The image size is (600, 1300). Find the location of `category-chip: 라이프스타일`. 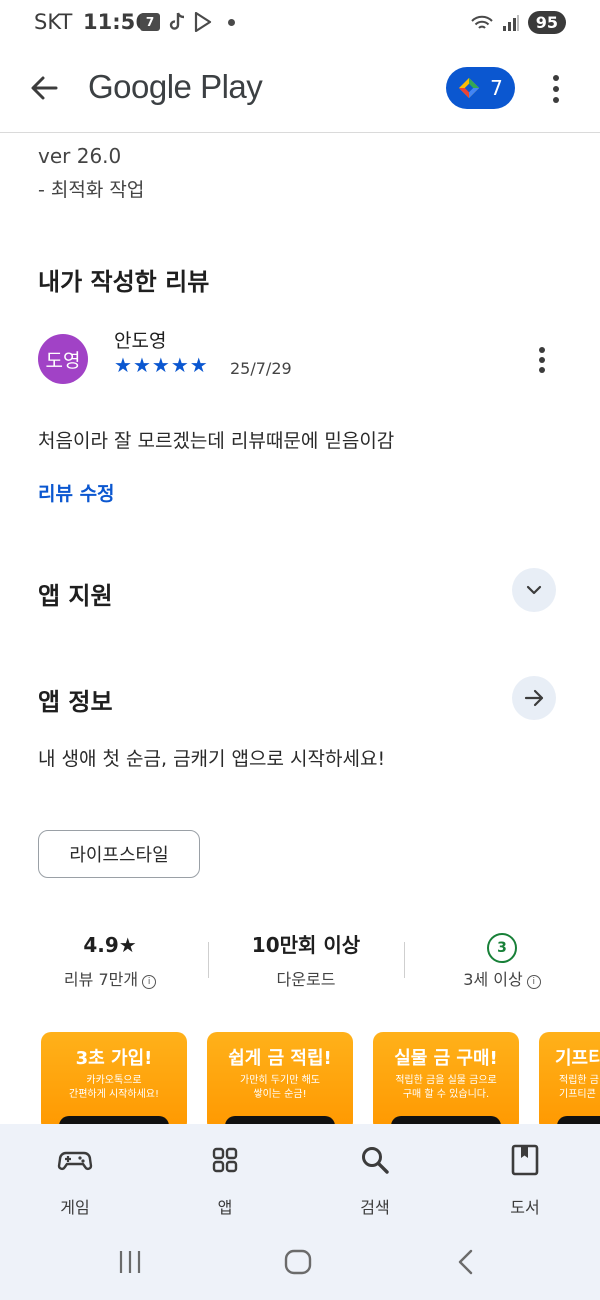

category-chip: 라이프스타일 is located at coordinates (119, 854).